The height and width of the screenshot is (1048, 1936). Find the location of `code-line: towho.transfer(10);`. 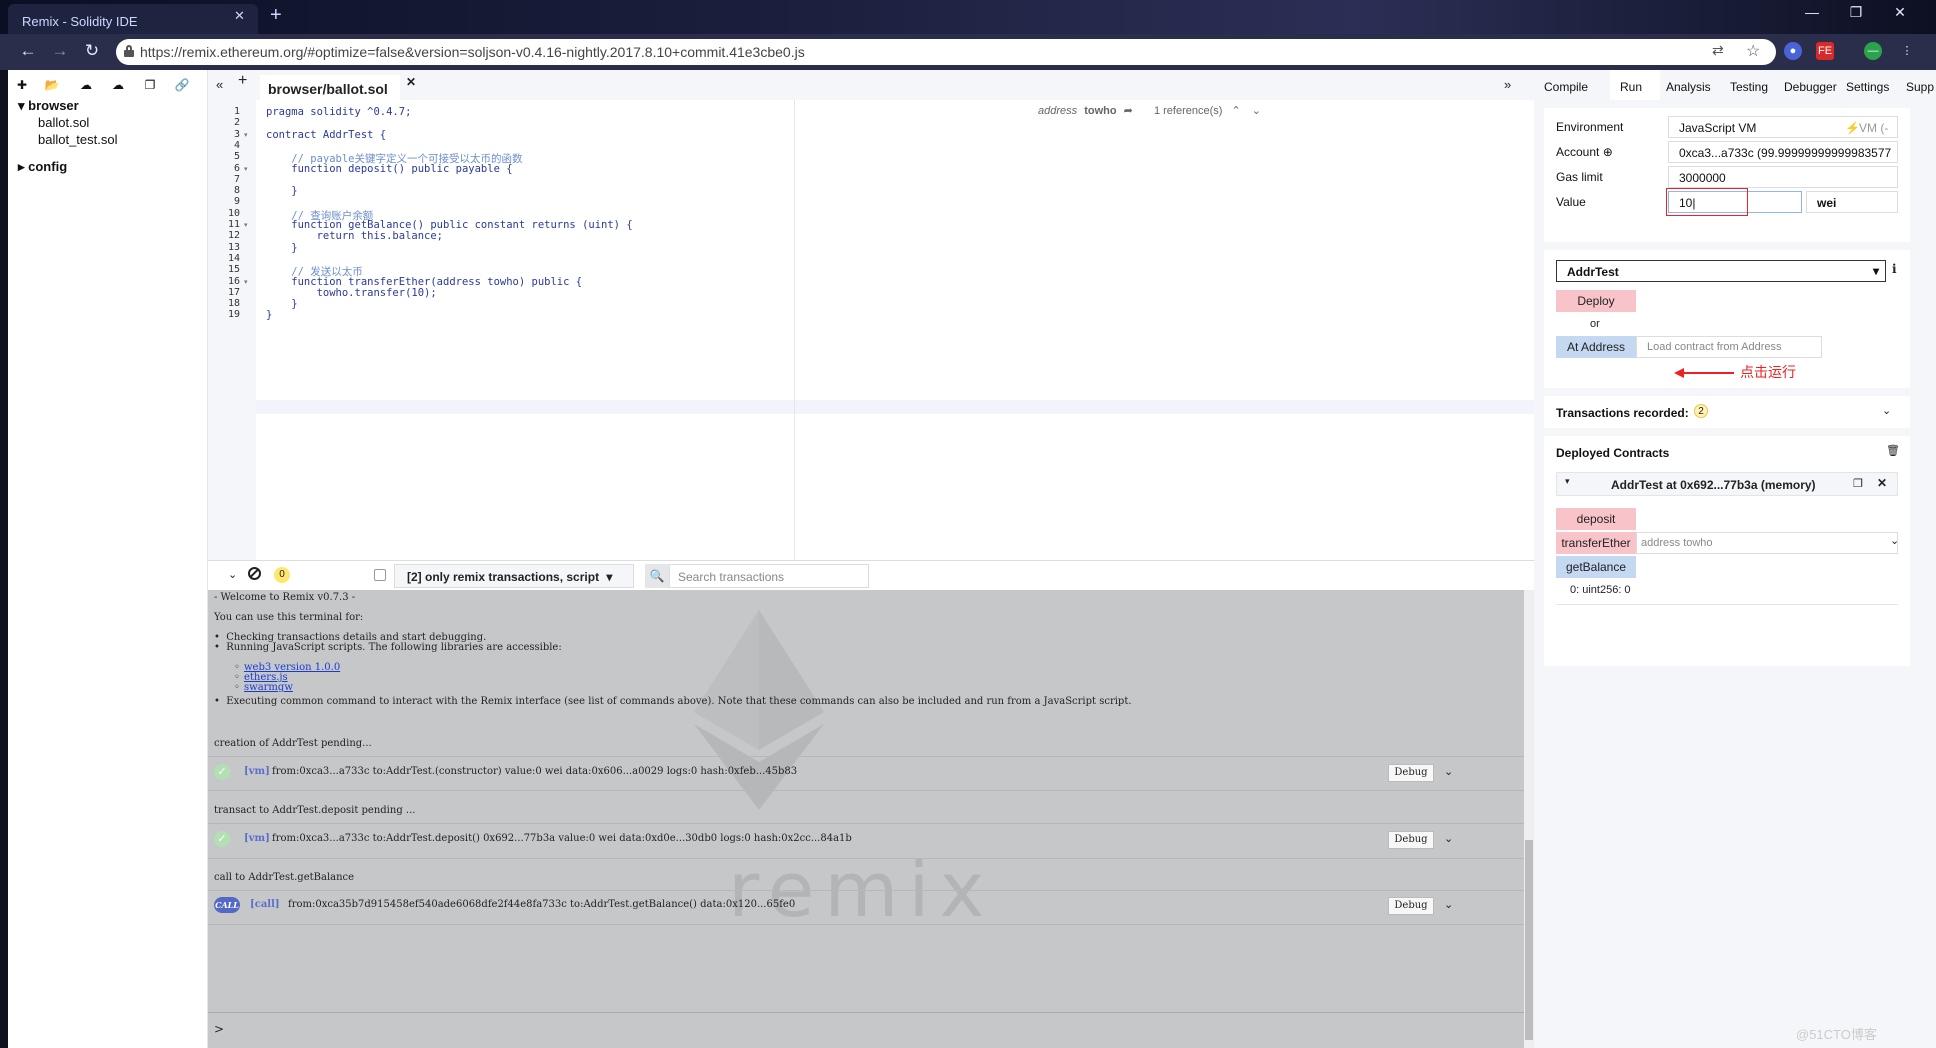

code-line: towho.transfer(10); is located at coordinates (351, 293).